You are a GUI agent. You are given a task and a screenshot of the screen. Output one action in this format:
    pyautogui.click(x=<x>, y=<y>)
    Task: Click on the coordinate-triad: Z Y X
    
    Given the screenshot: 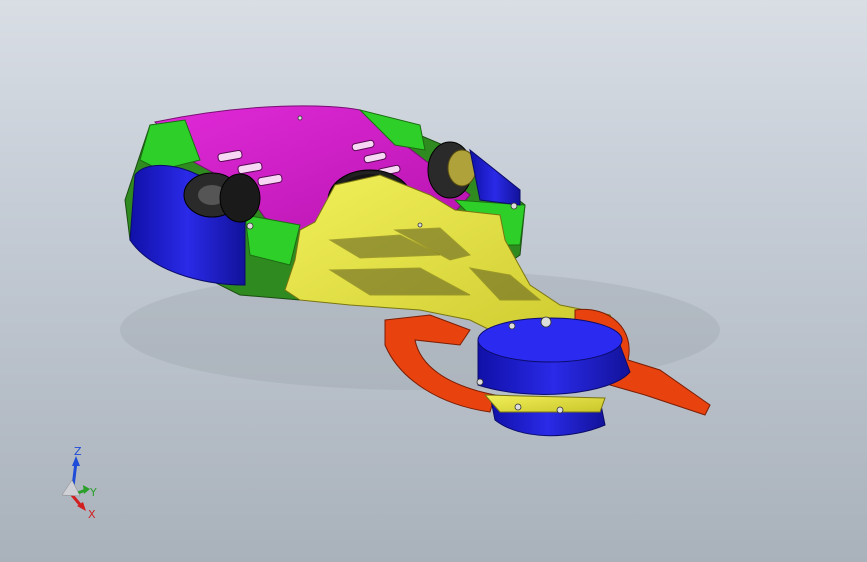 What is the action you would take?
    pyautogui.click(x=79, y=483)
    